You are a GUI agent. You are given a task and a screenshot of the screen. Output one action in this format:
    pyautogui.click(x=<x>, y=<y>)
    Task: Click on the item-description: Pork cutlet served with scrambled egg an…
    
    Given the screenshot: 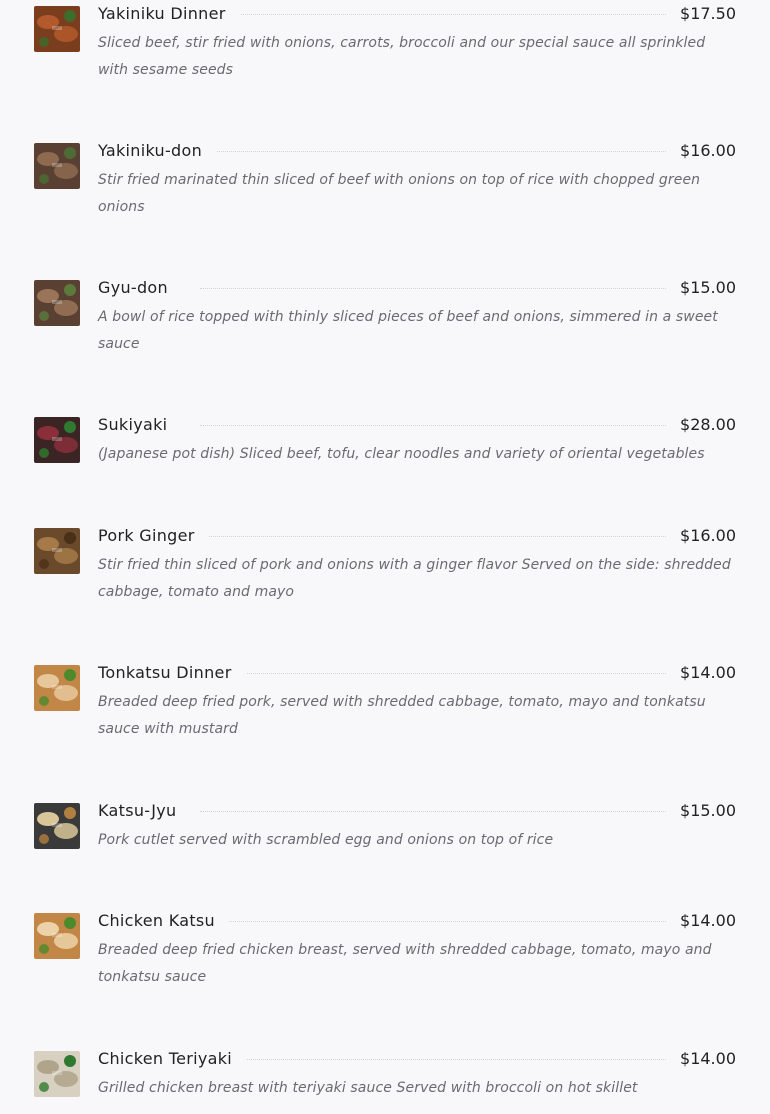 What is the action you would take?
    pyautogui.click(x=326, y=840)
    